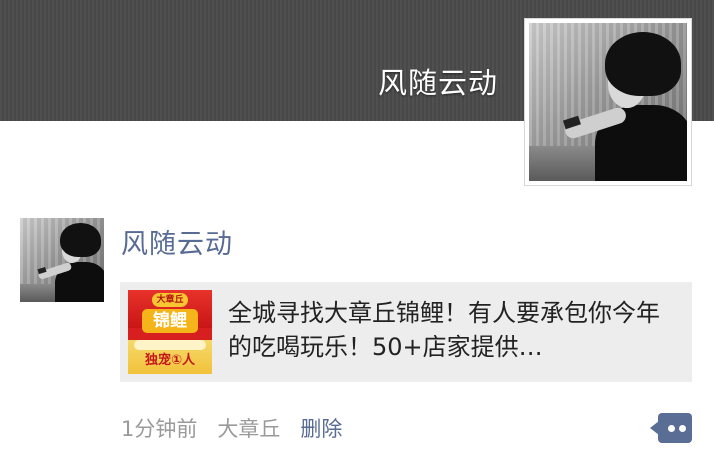 This screenshot has height=468, width=714. What do you see at coordinates (437, 83) in the screenshot?
I see `profile-name: 风随云动` at bounding box center [437, 83].